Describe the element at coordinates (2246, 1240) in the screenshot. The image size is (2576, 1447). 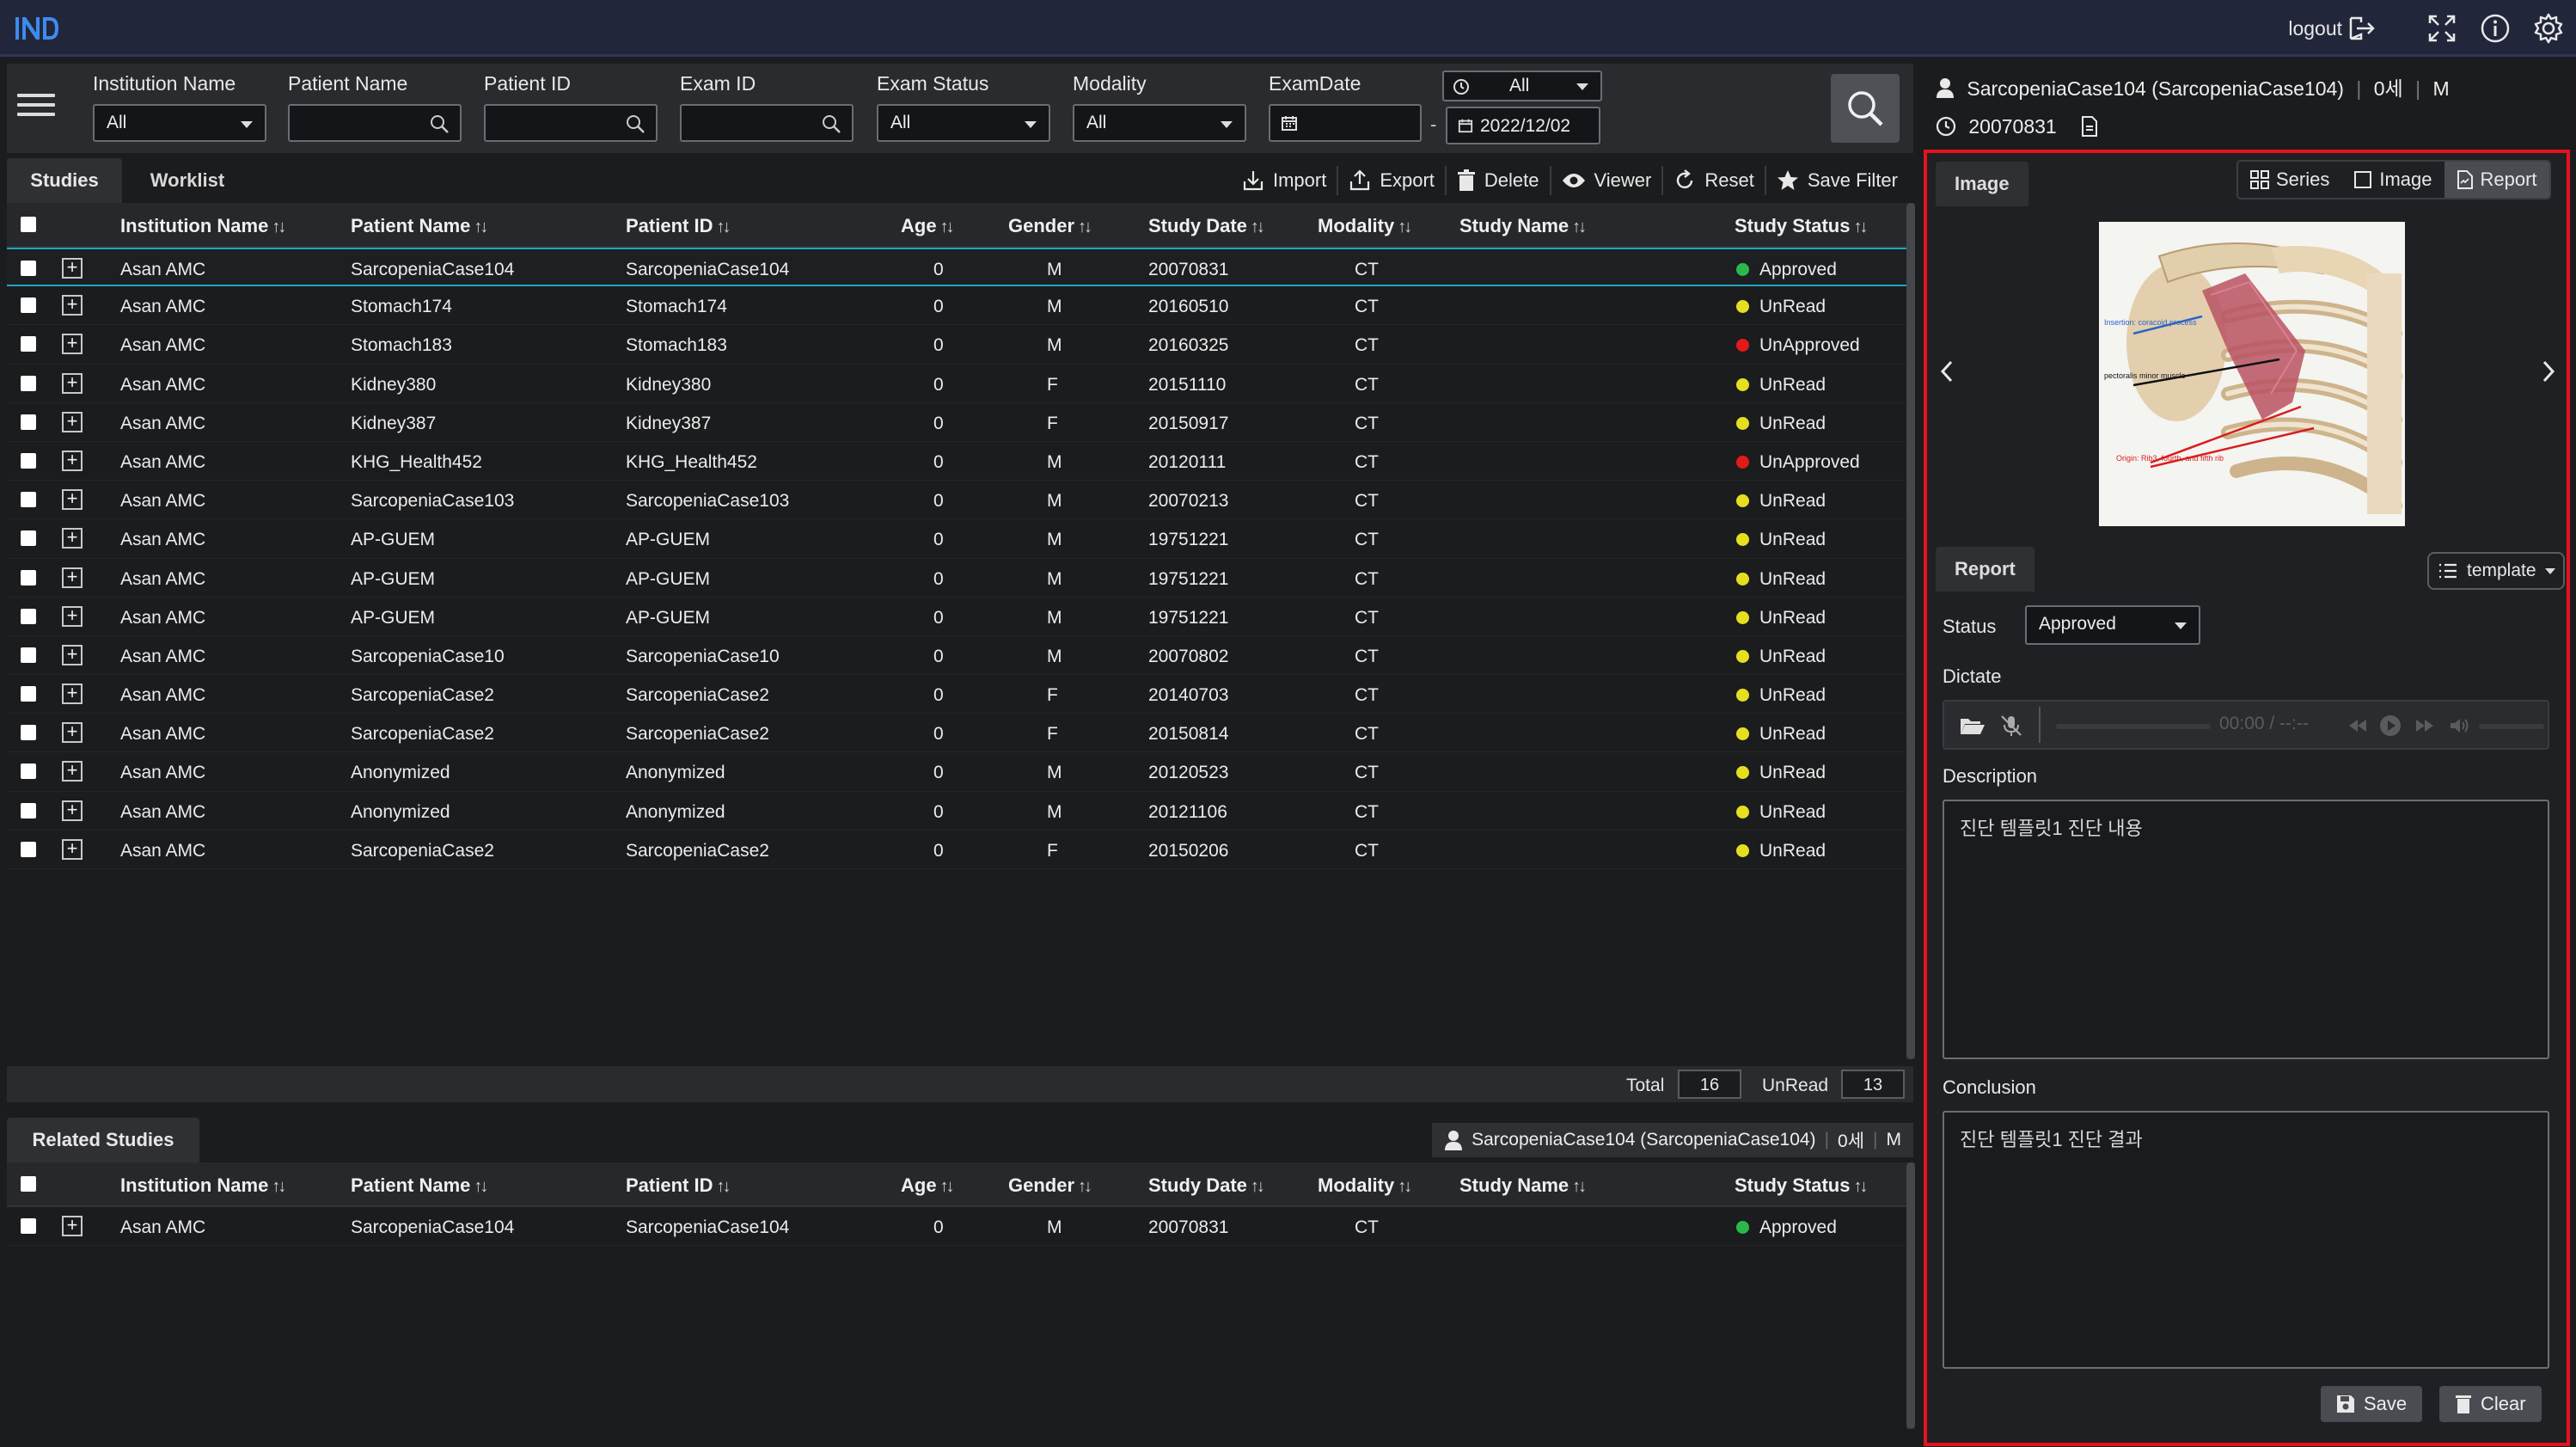
I see `conclusion-textarea: 진단 템플릿1 진단 결과` at that location.